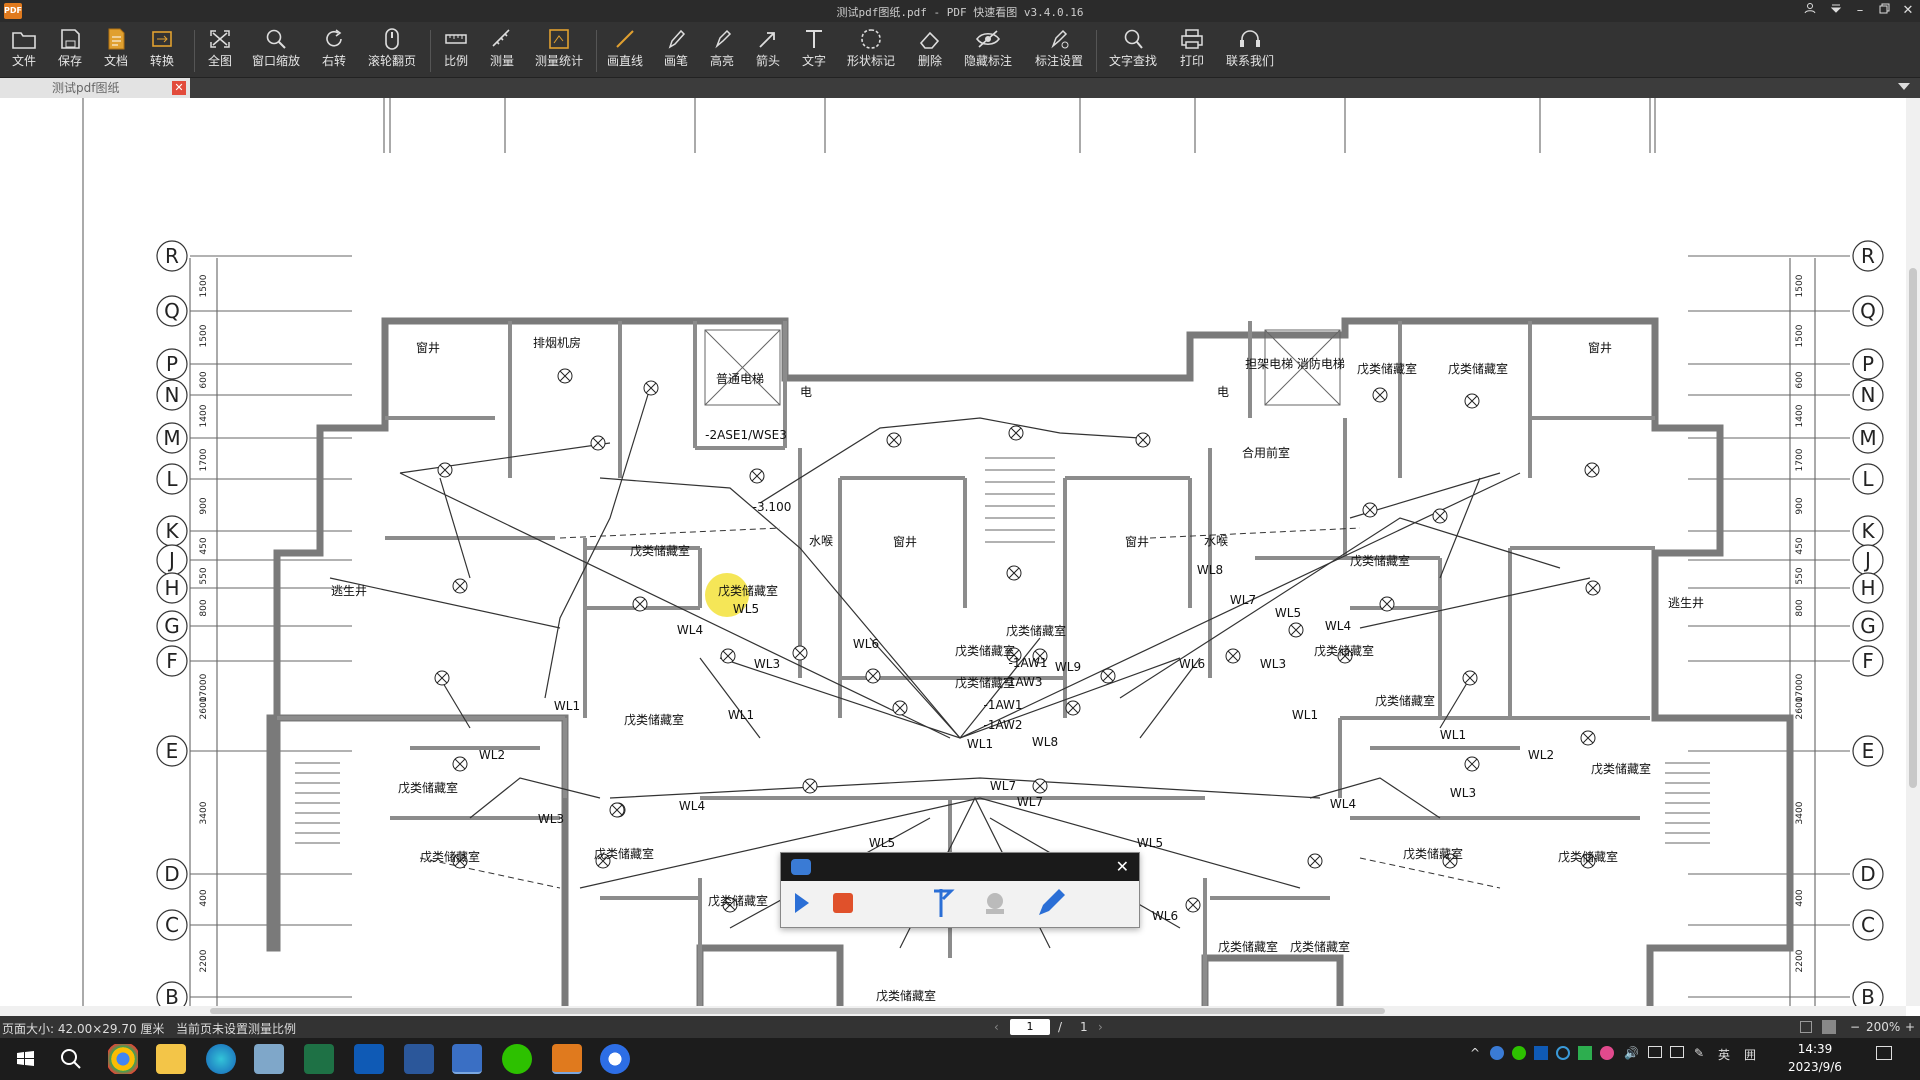  What do you see at coordinates (676, 50) in the screenshot?
I see `toolbar-pen-button: 画笔` at bounding box center [676, 50].